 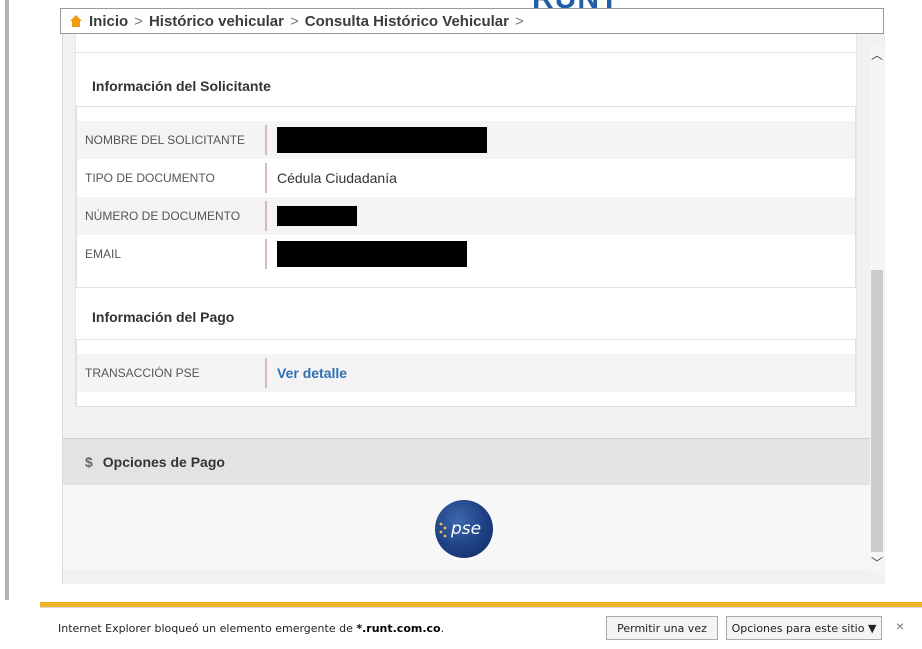 I want to click on home-icon, so click(x=76, y=21).